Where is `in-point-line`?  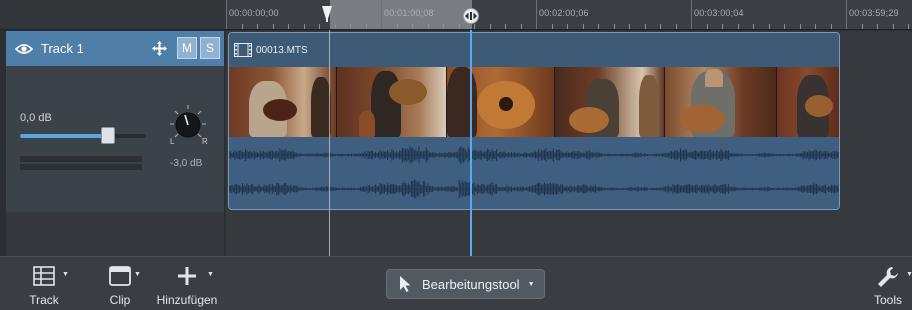 in-point-line is located at coordinates (329, 143).